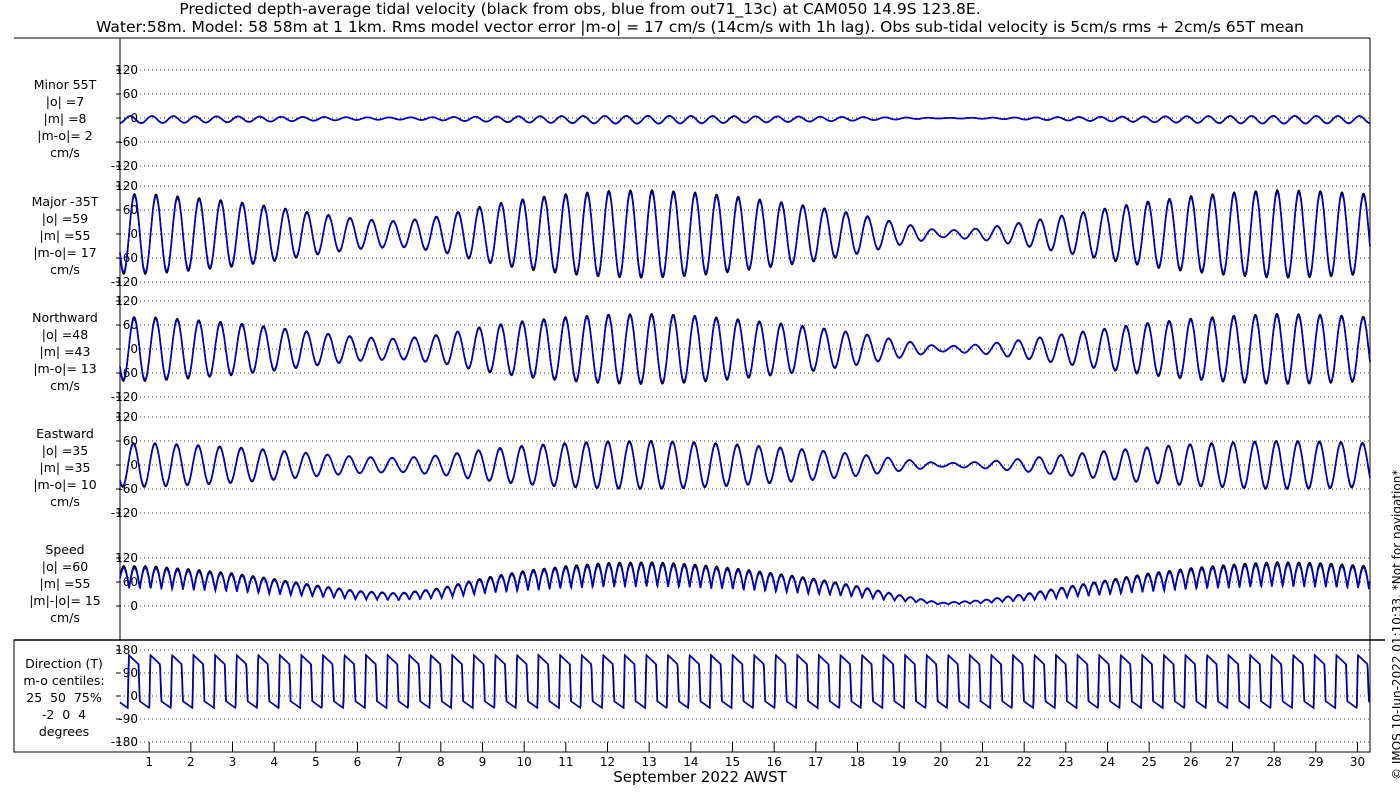  I want to click on y-tick-label: -180, so click(124, 742).